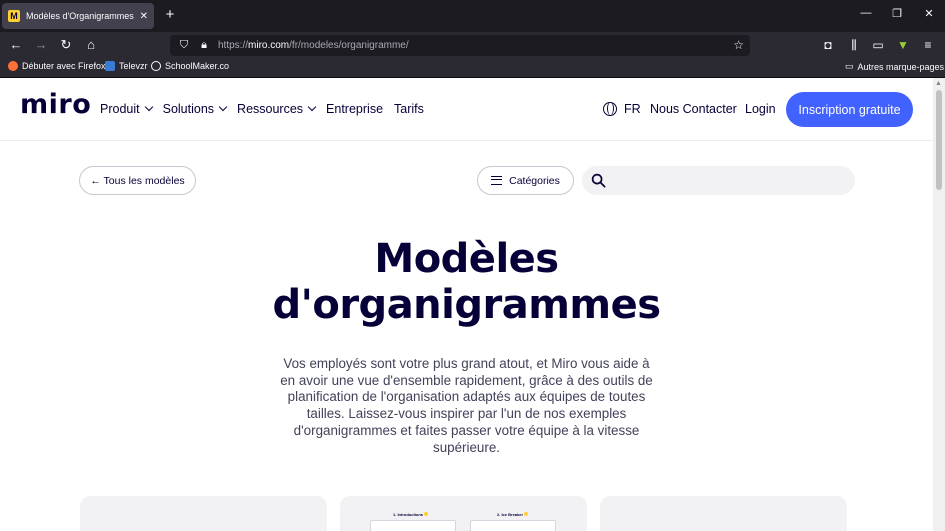  Describe the element at coordinates (828, 45) in the screenshot. I see `pocket-icon: ◘` at that location.